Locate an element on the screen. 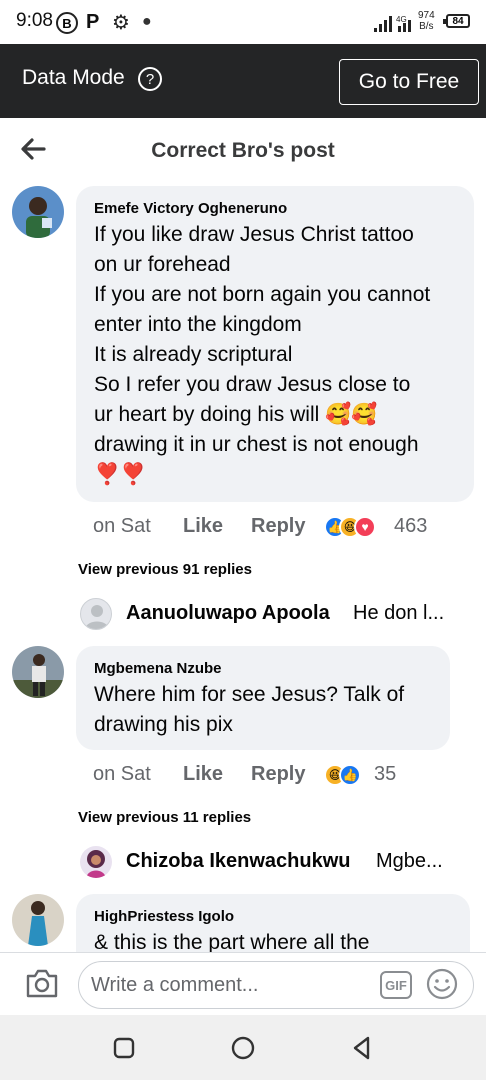  reply-author: Aanuoluwapo Apoola is located at coordinates (228, 613).